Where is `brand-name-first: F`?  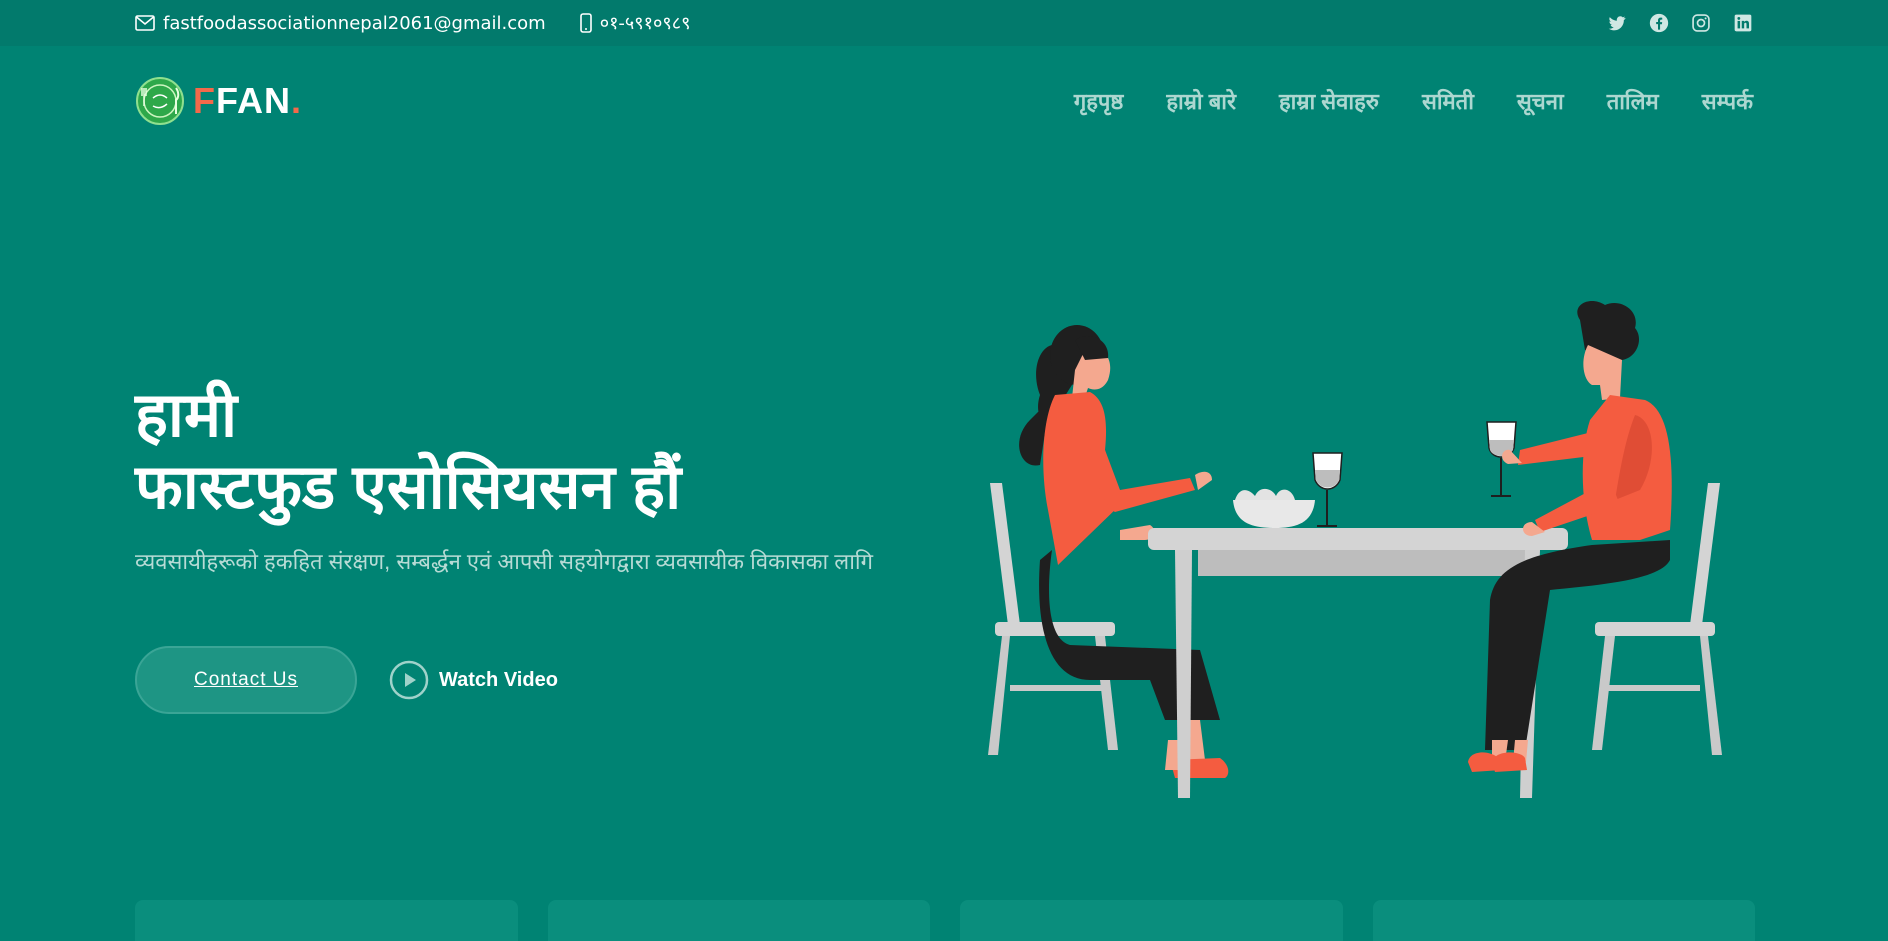
brand-name-first: F is located at coordinates (204, 100).